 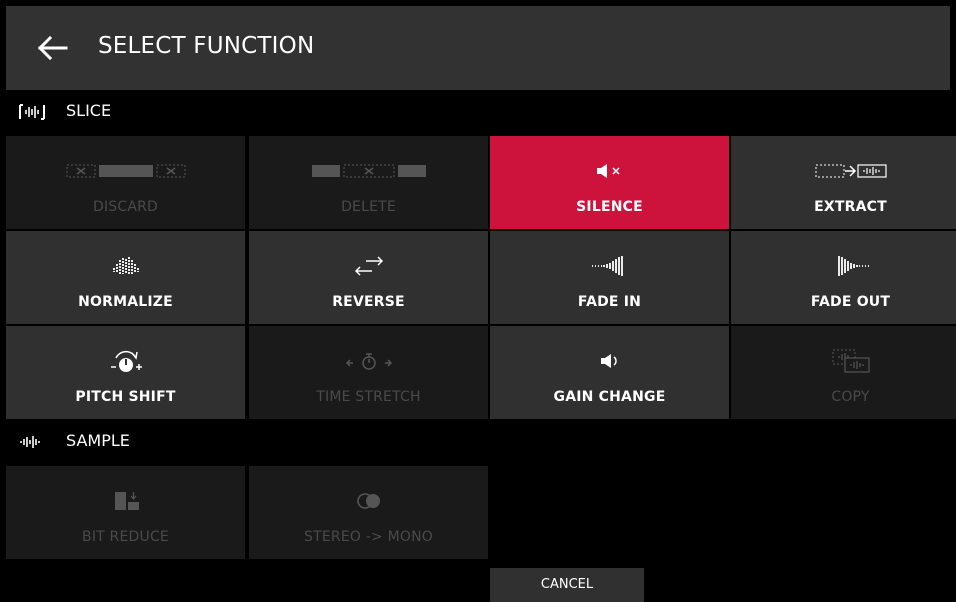 What do you see at coordinates (125, 265) in the screenshot?
I see `normalize-icon` at bounding box center [125, 265].